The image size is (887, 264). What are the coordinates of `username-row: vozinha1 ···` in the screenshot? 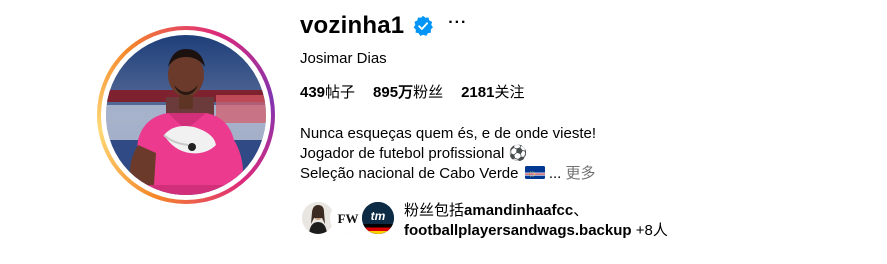 It's located at (383, 26).